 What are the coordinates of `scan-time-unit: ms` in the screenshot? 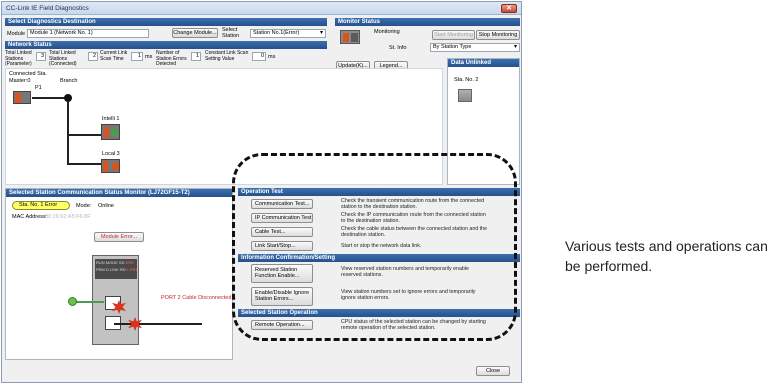 It's located at (149, 57).